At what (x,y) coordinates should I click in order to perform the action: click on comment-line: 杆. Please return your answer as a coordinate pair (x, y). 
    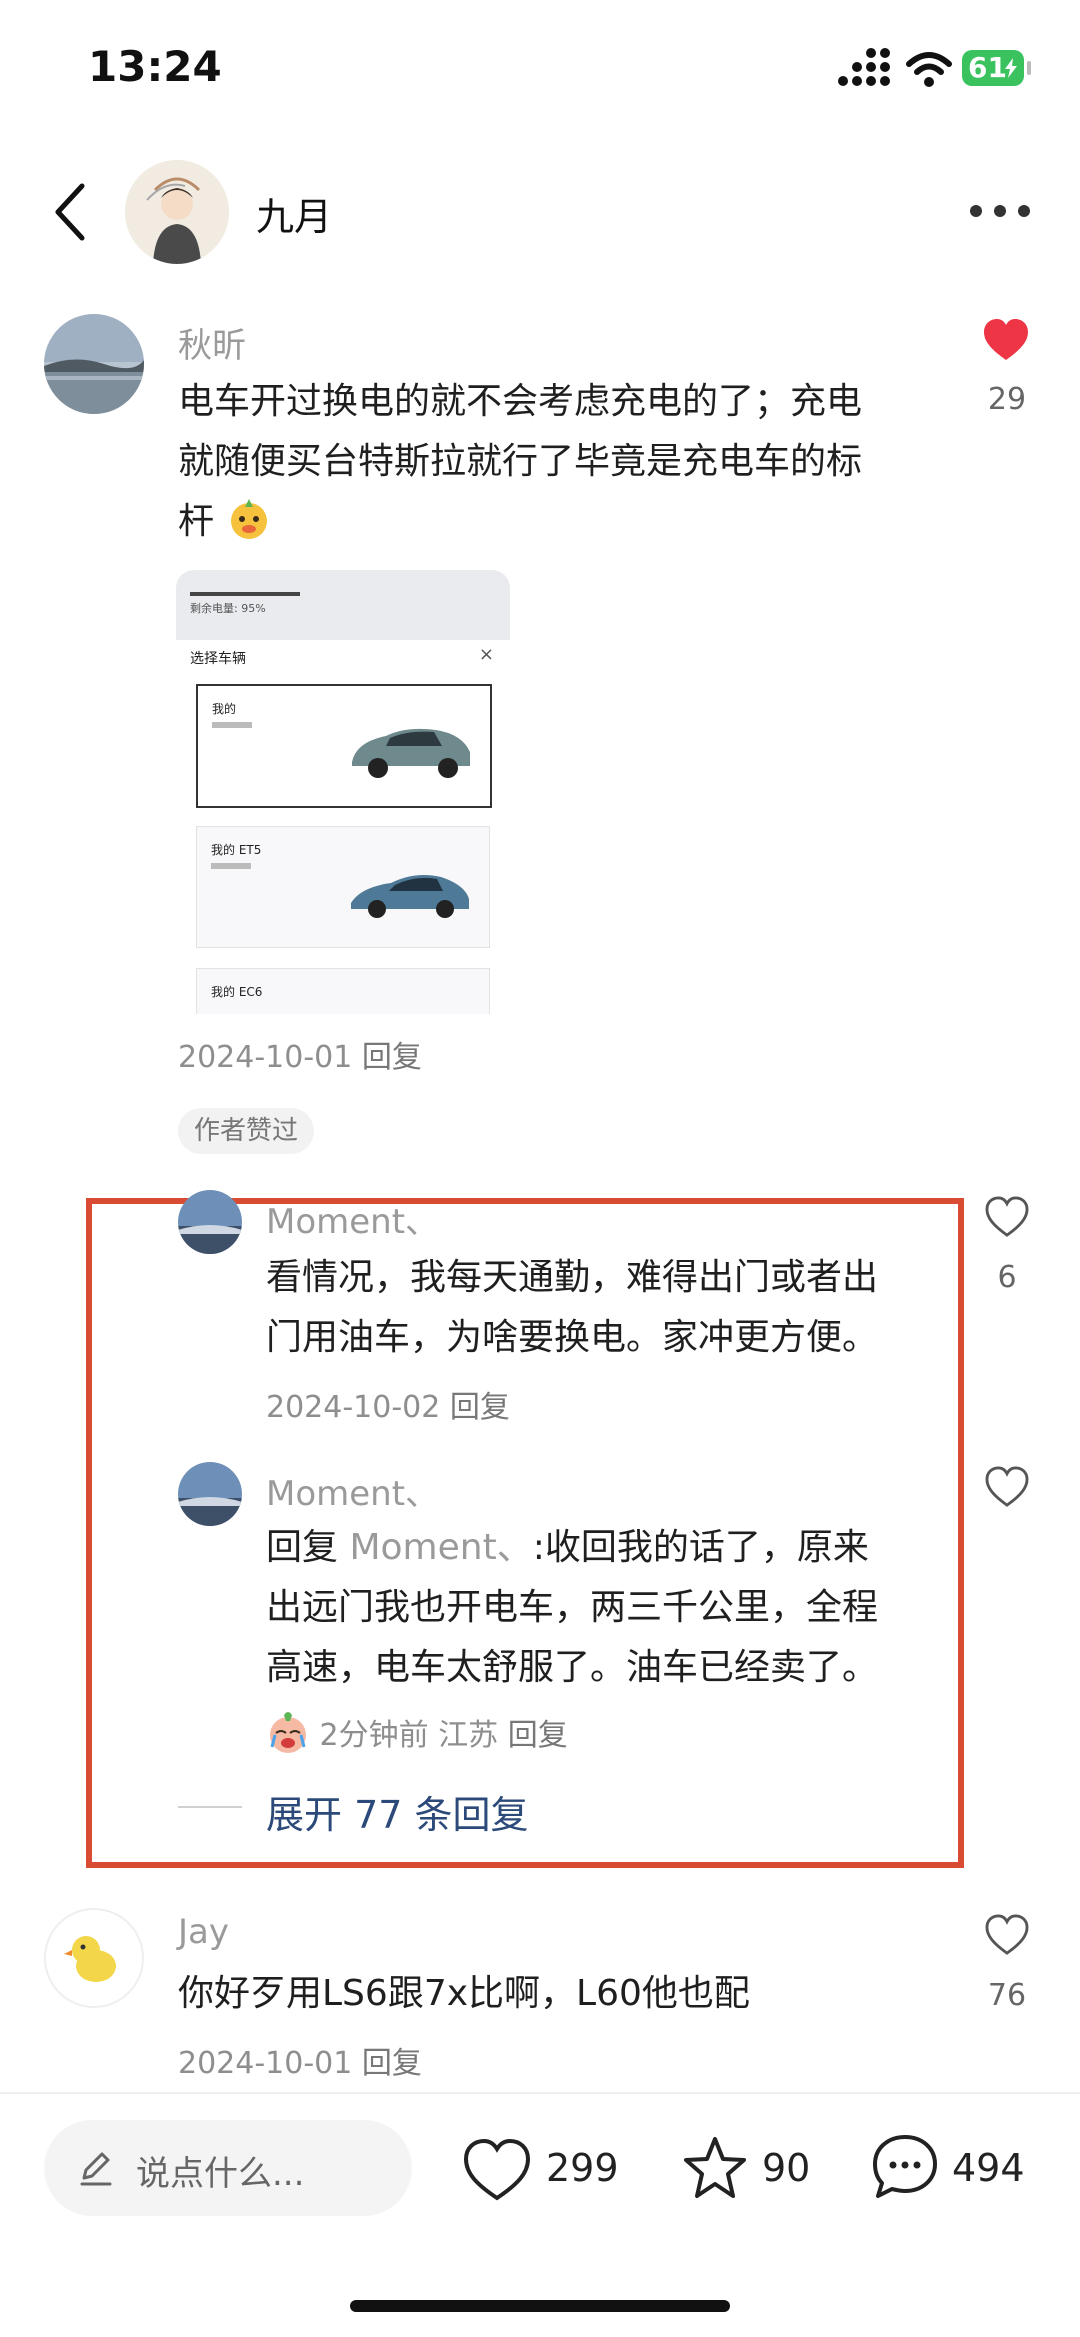
    Looking at the image, I should click on (196, 521).